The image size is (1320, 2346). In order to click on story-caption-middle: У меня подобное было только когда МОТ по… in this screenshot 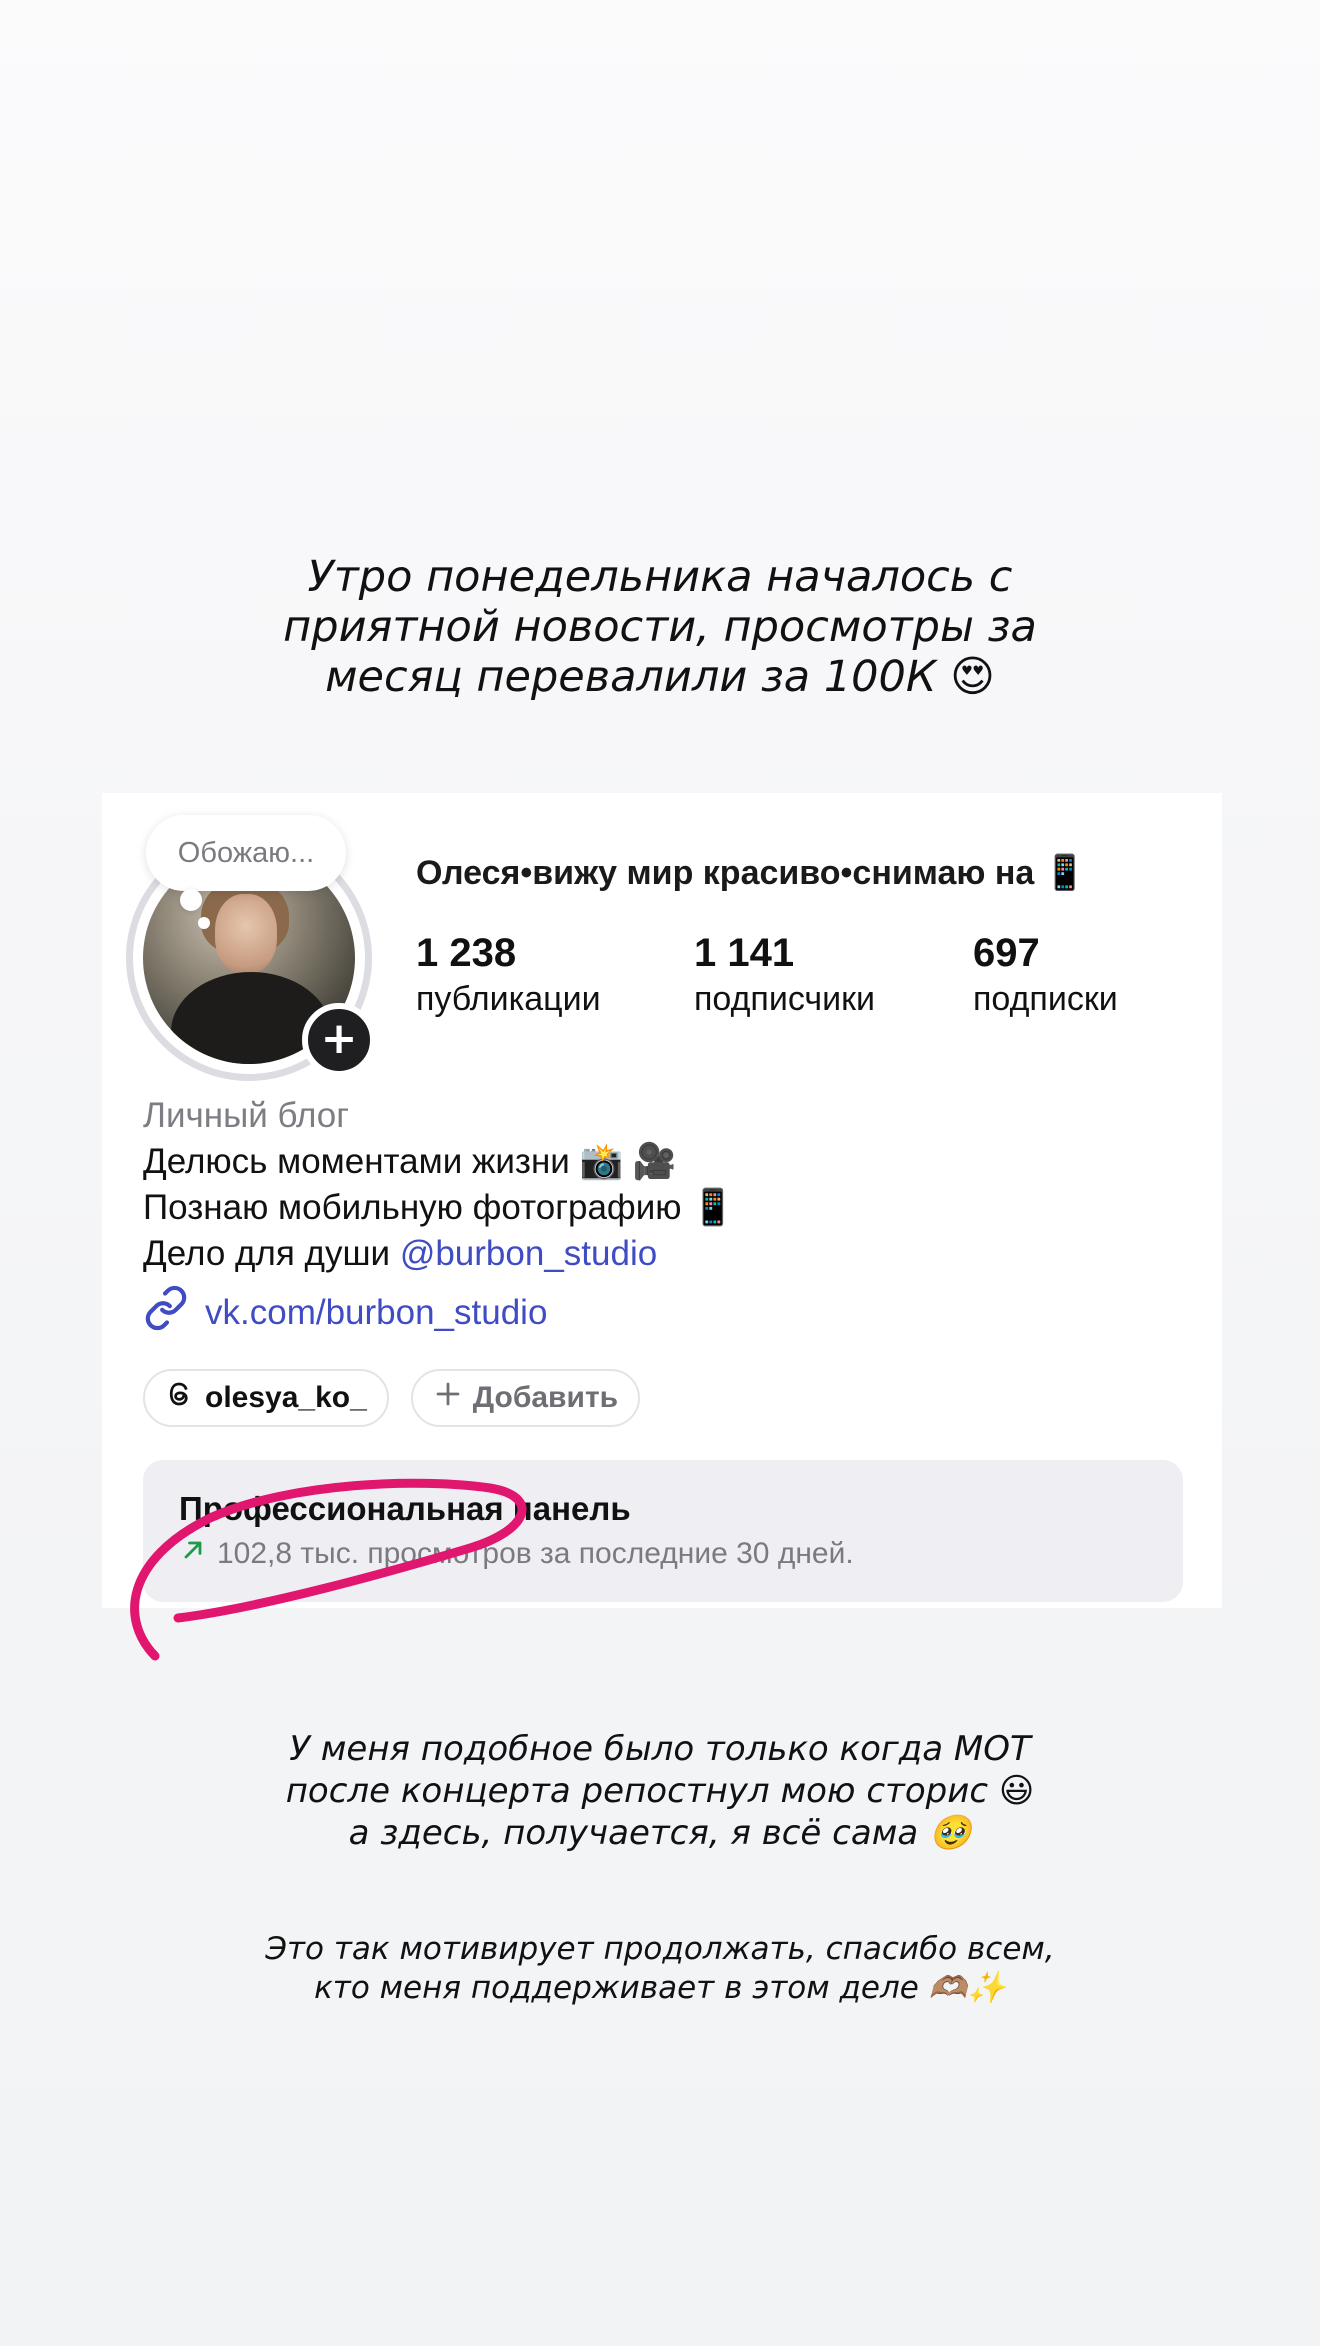, I will do `click(660, 1791)`.